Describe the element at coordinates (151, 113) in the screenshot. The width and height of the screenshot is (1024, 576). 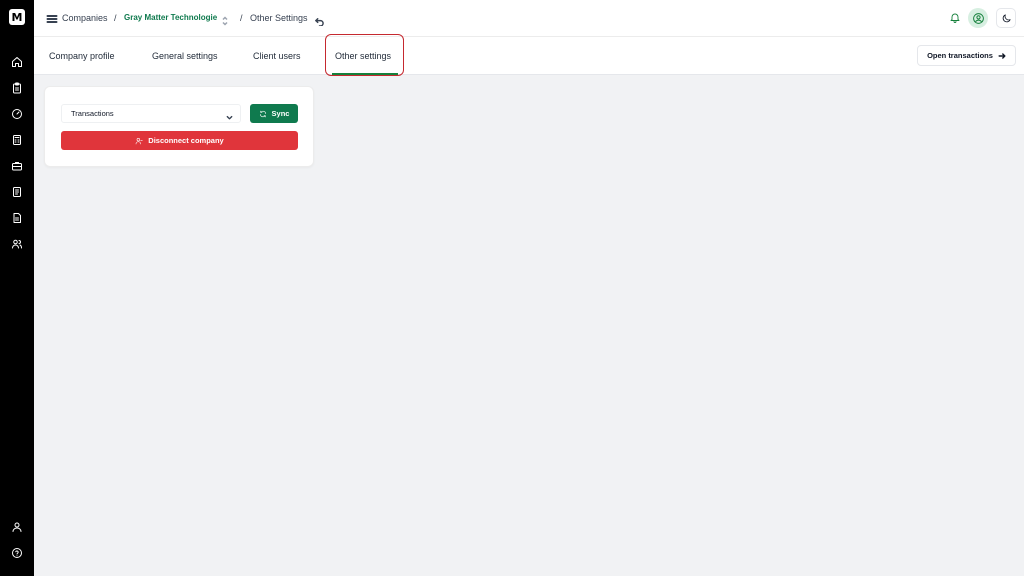
I see `transactions-select: Transactions` at that location.